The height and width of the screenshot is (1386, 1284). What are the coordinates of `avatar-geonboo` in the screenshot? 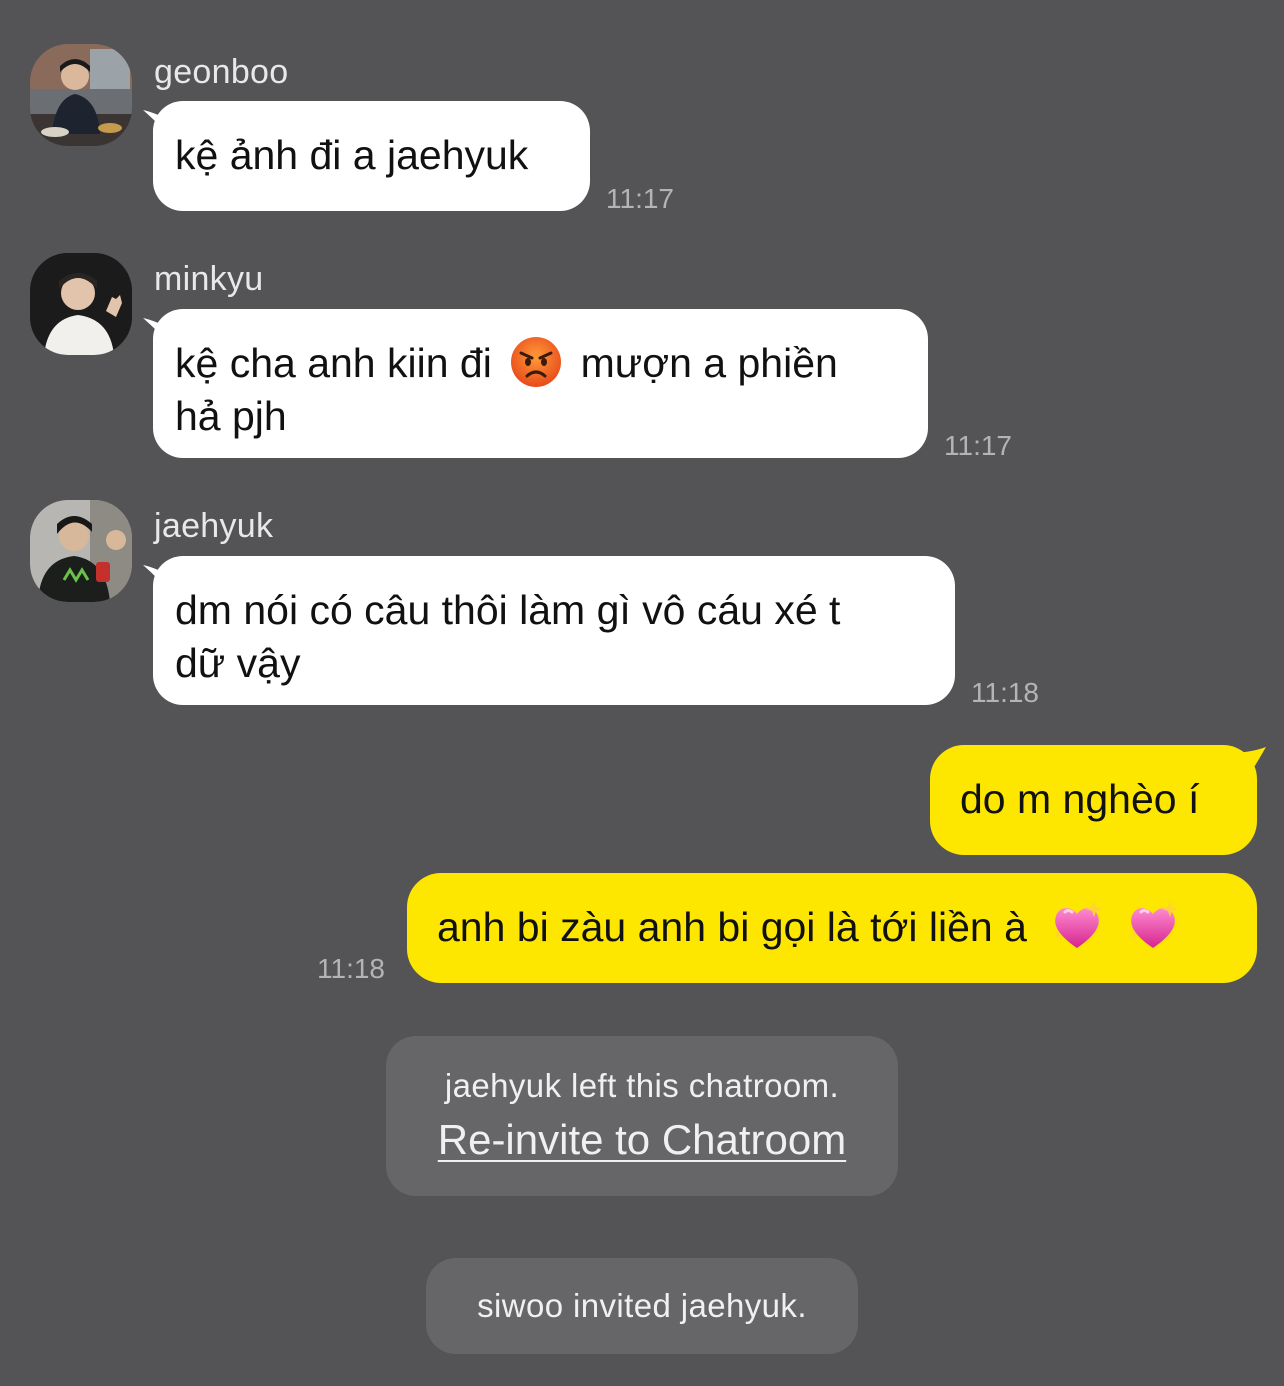 It's located at (81, 95).